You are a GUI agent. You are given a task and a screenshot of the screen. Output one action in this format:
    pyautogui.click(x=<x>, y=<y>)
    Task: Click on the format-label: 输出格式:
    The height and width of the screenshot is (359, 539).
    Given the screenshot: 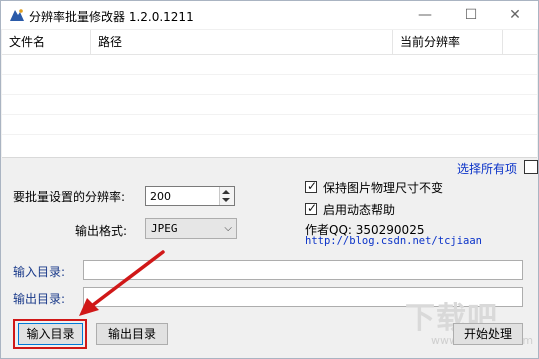 What is the action you would take?
    pyautogui.click(x=101, y=231)
    